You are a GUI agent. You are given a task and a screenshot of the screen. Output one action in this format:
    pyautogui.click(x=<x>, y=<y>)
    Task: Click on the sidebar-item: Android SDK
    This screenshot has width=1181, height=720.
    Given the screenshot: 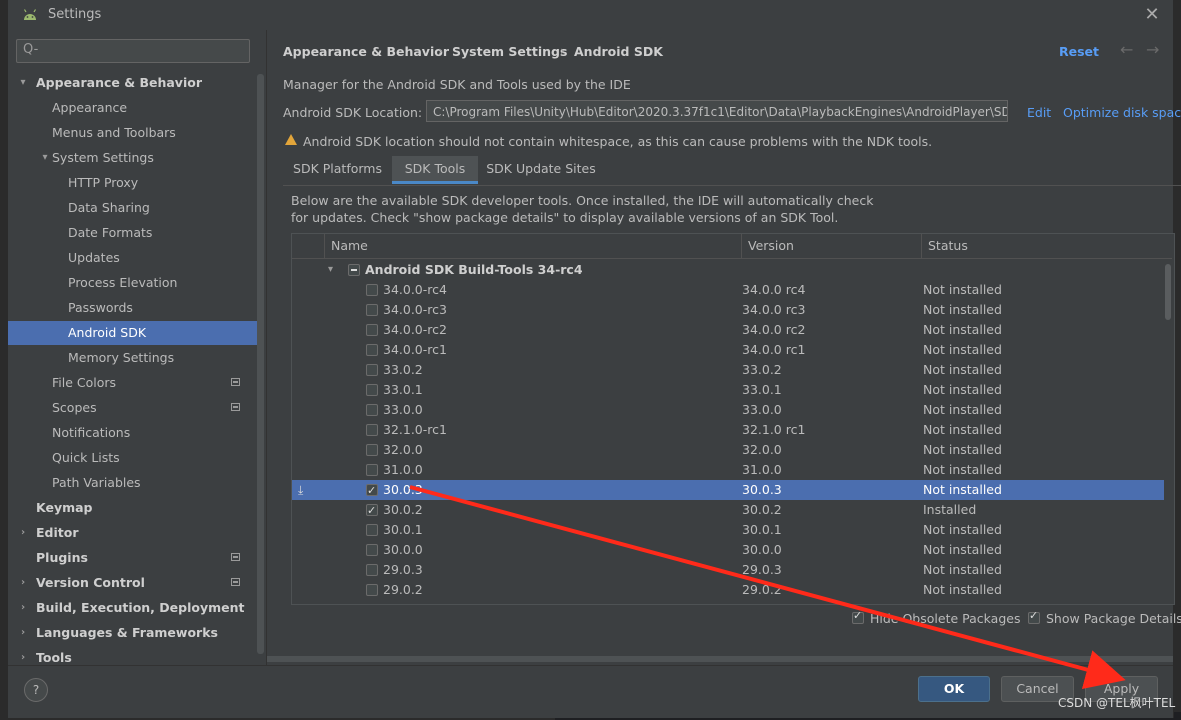 What is the action you would take?
    pyautogui.click(x=132, y=333)
    